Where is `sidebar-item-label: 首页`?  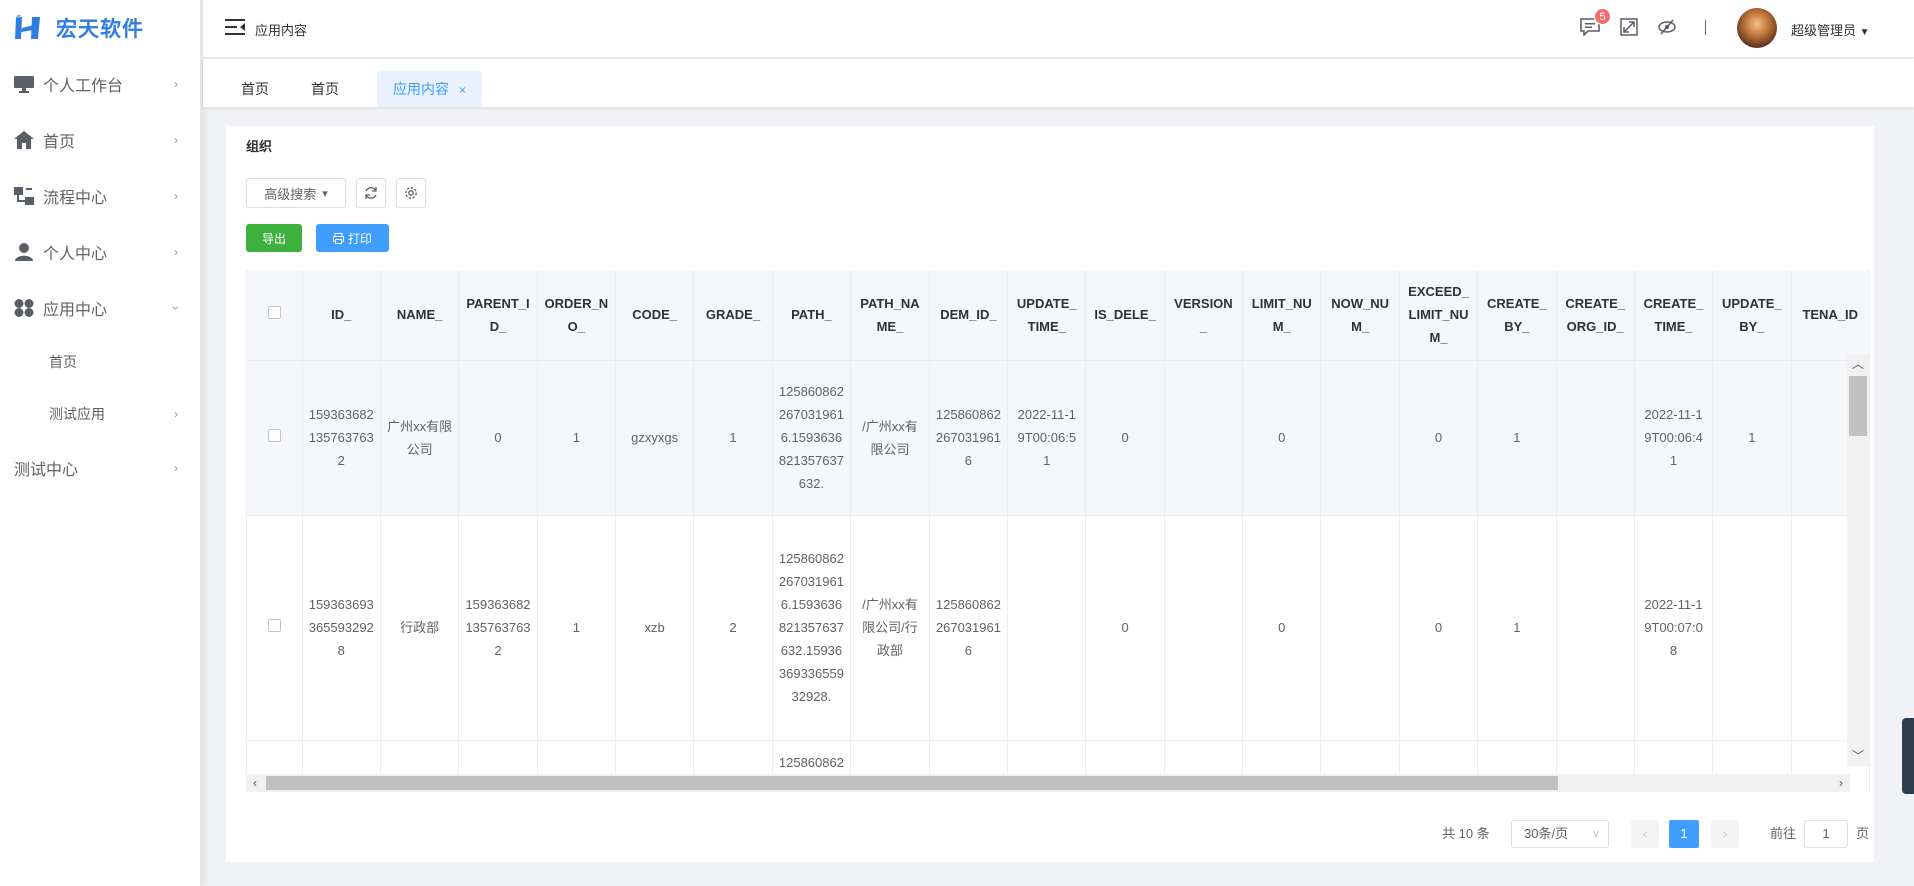 sidebar-item-label: 首页 is located at coordinates (59, 142).